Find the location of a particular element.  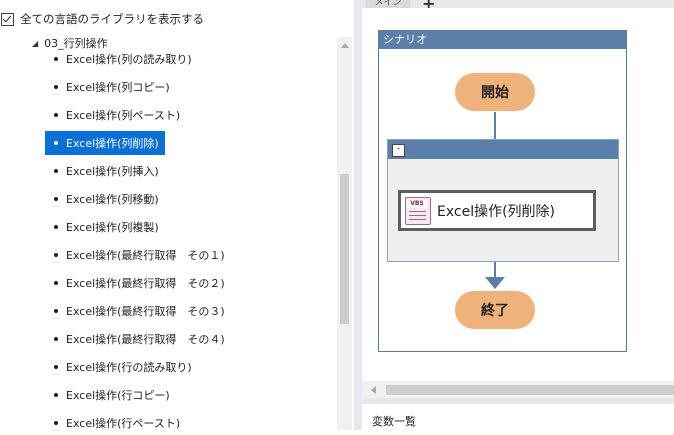

connector-line is located at coordinates (495, 126).